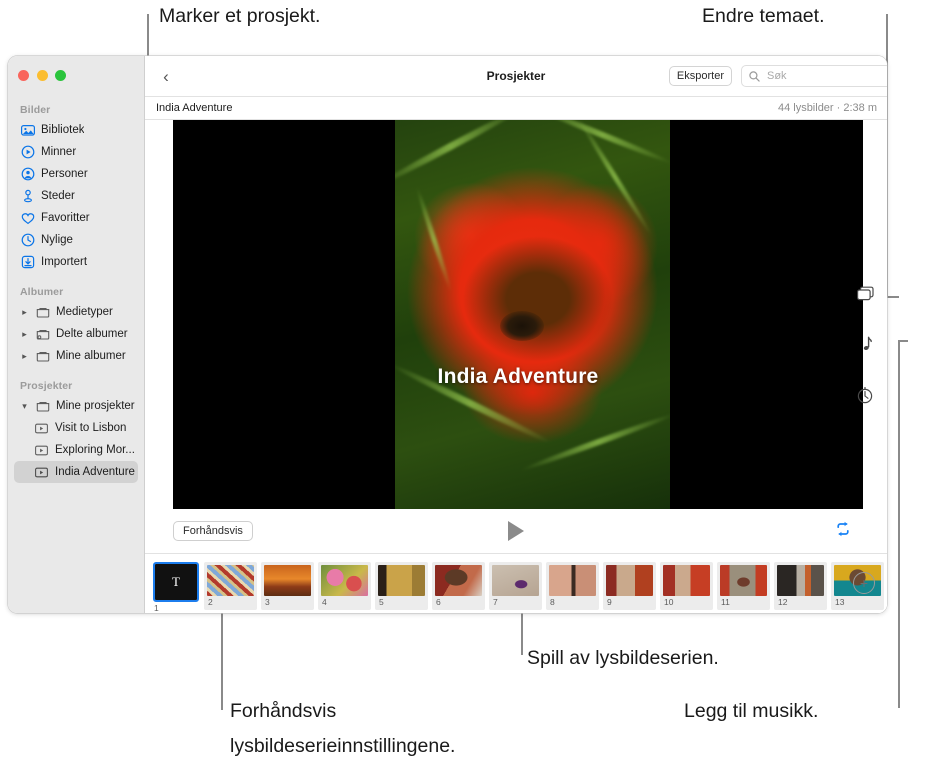 The width and height of the screenshot is (931, 769). What do you see at coordinates (194, 108) in the screenshot?
I see `project-name: India Adventure` at bounding box center [194, 108].